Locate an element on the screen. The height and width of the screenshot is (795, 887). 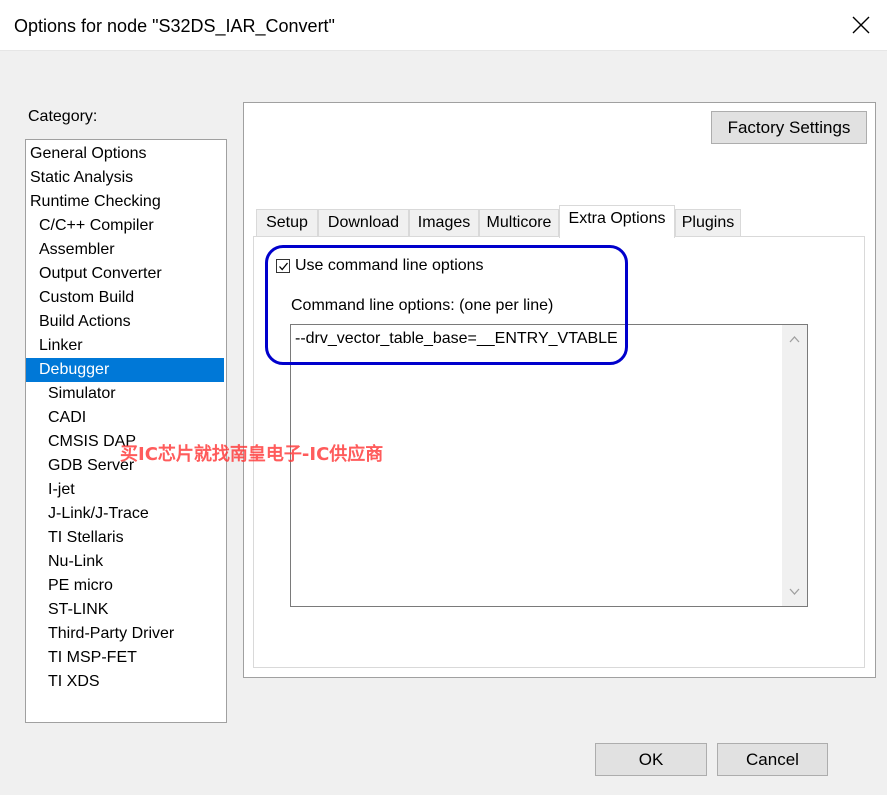
close-icon is located at coordinates (861, 25).